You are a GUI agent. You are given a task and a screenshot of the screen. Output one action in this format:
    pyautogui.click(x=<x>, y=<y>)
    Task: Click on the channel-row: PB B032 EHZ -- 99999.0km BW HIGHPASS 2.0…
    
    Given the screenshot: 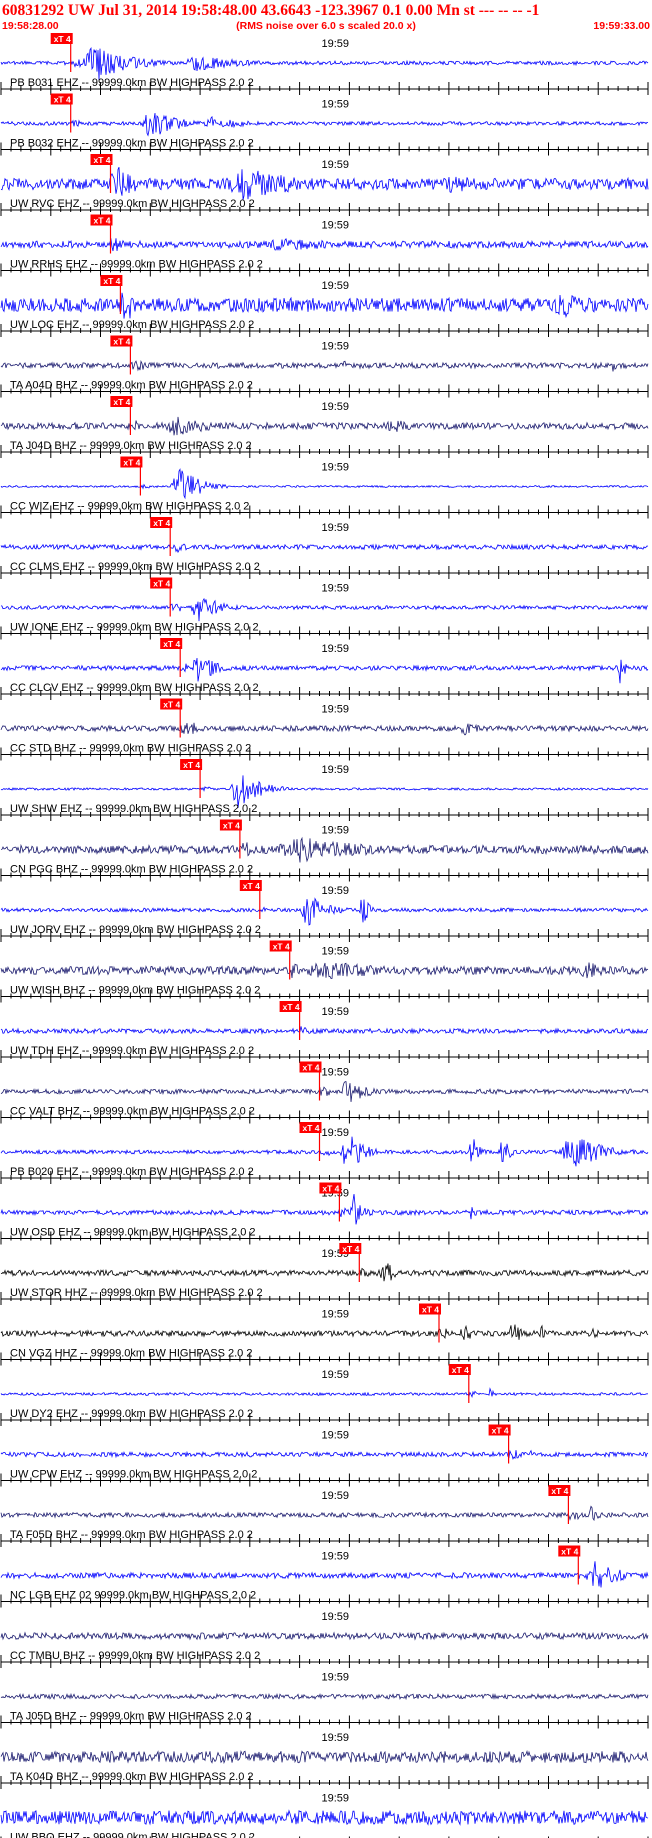 What is the action you would take?
    pyautogui.click(x=324, y=124)
    